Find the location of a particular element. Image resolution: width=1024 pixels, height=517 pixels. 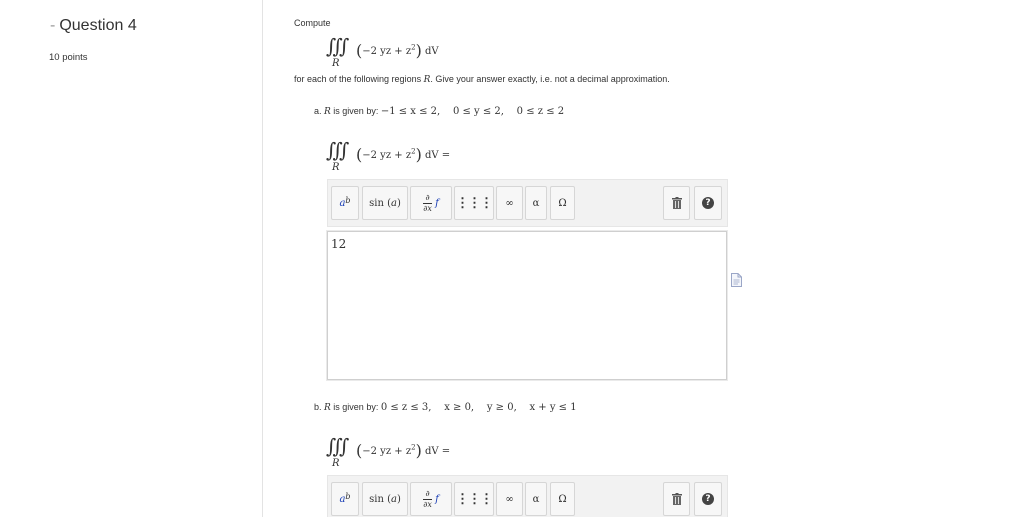

part-a-label: a. is located at coordinates (319, 111).